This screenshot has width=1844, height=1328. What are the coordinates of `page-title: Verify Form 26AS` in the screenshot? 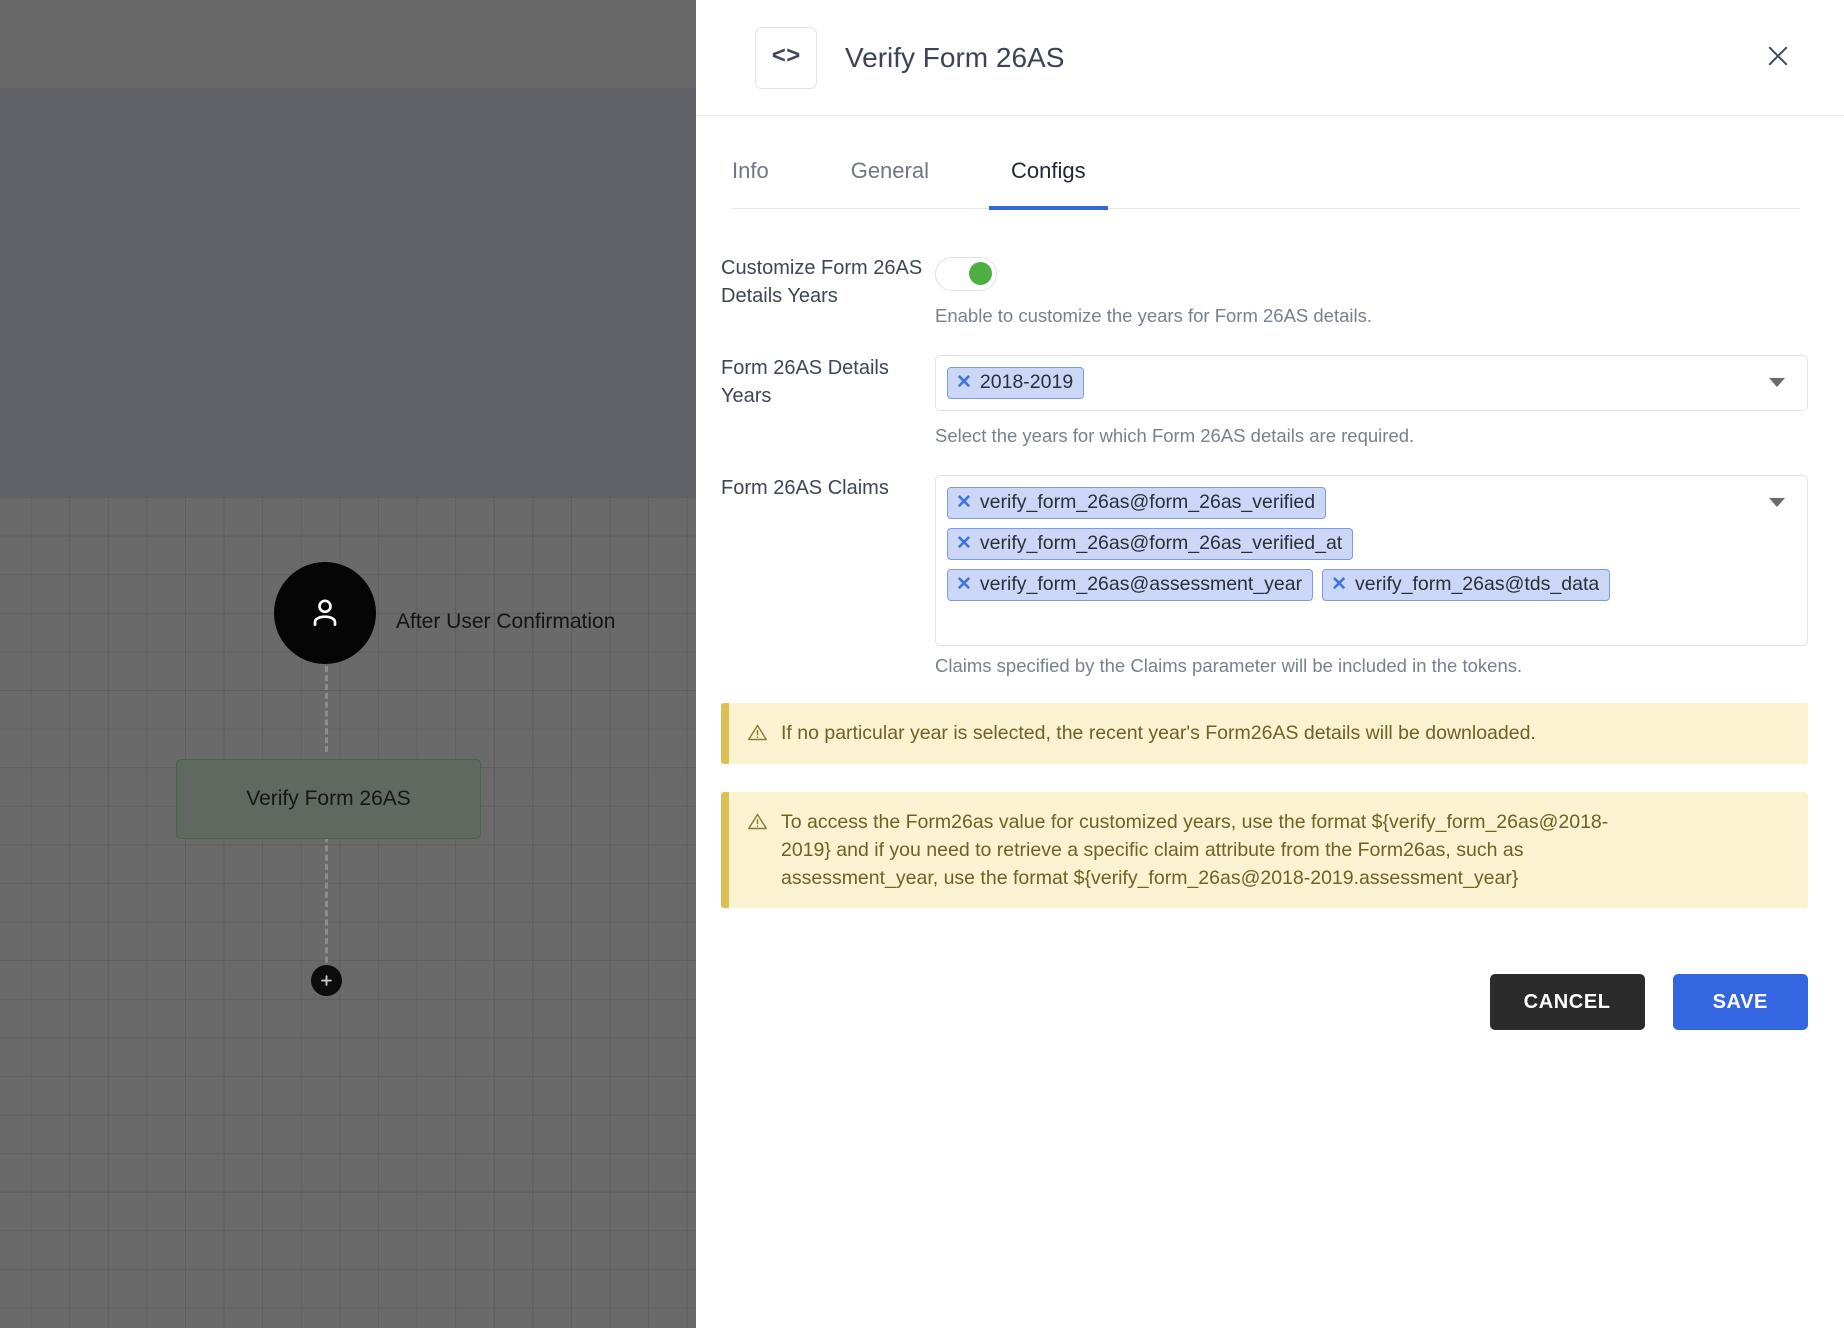 It's located at (955, 57).